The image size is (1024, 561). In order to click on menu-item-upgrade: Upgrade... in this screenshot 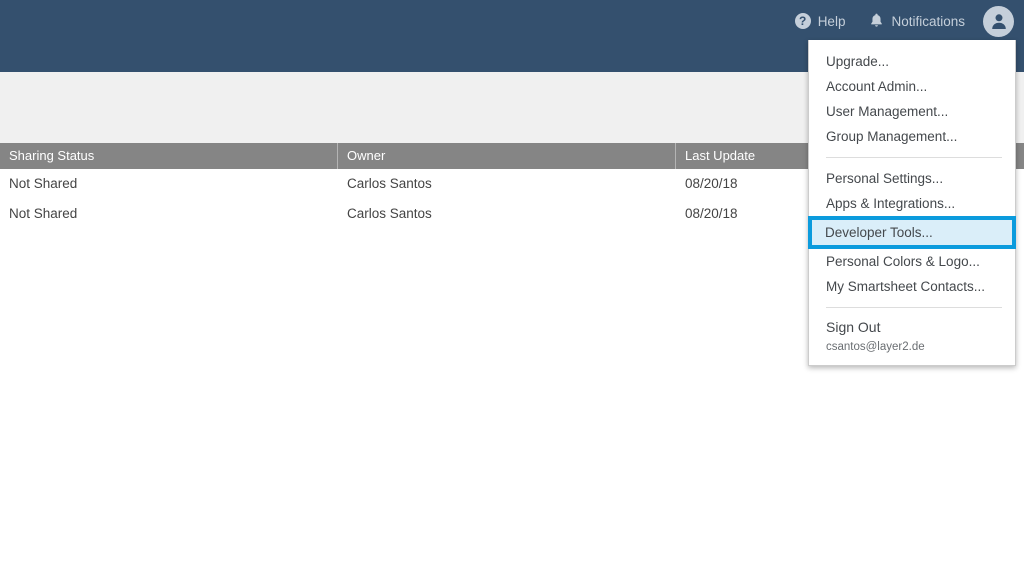, I will do `click(912, 61)`.